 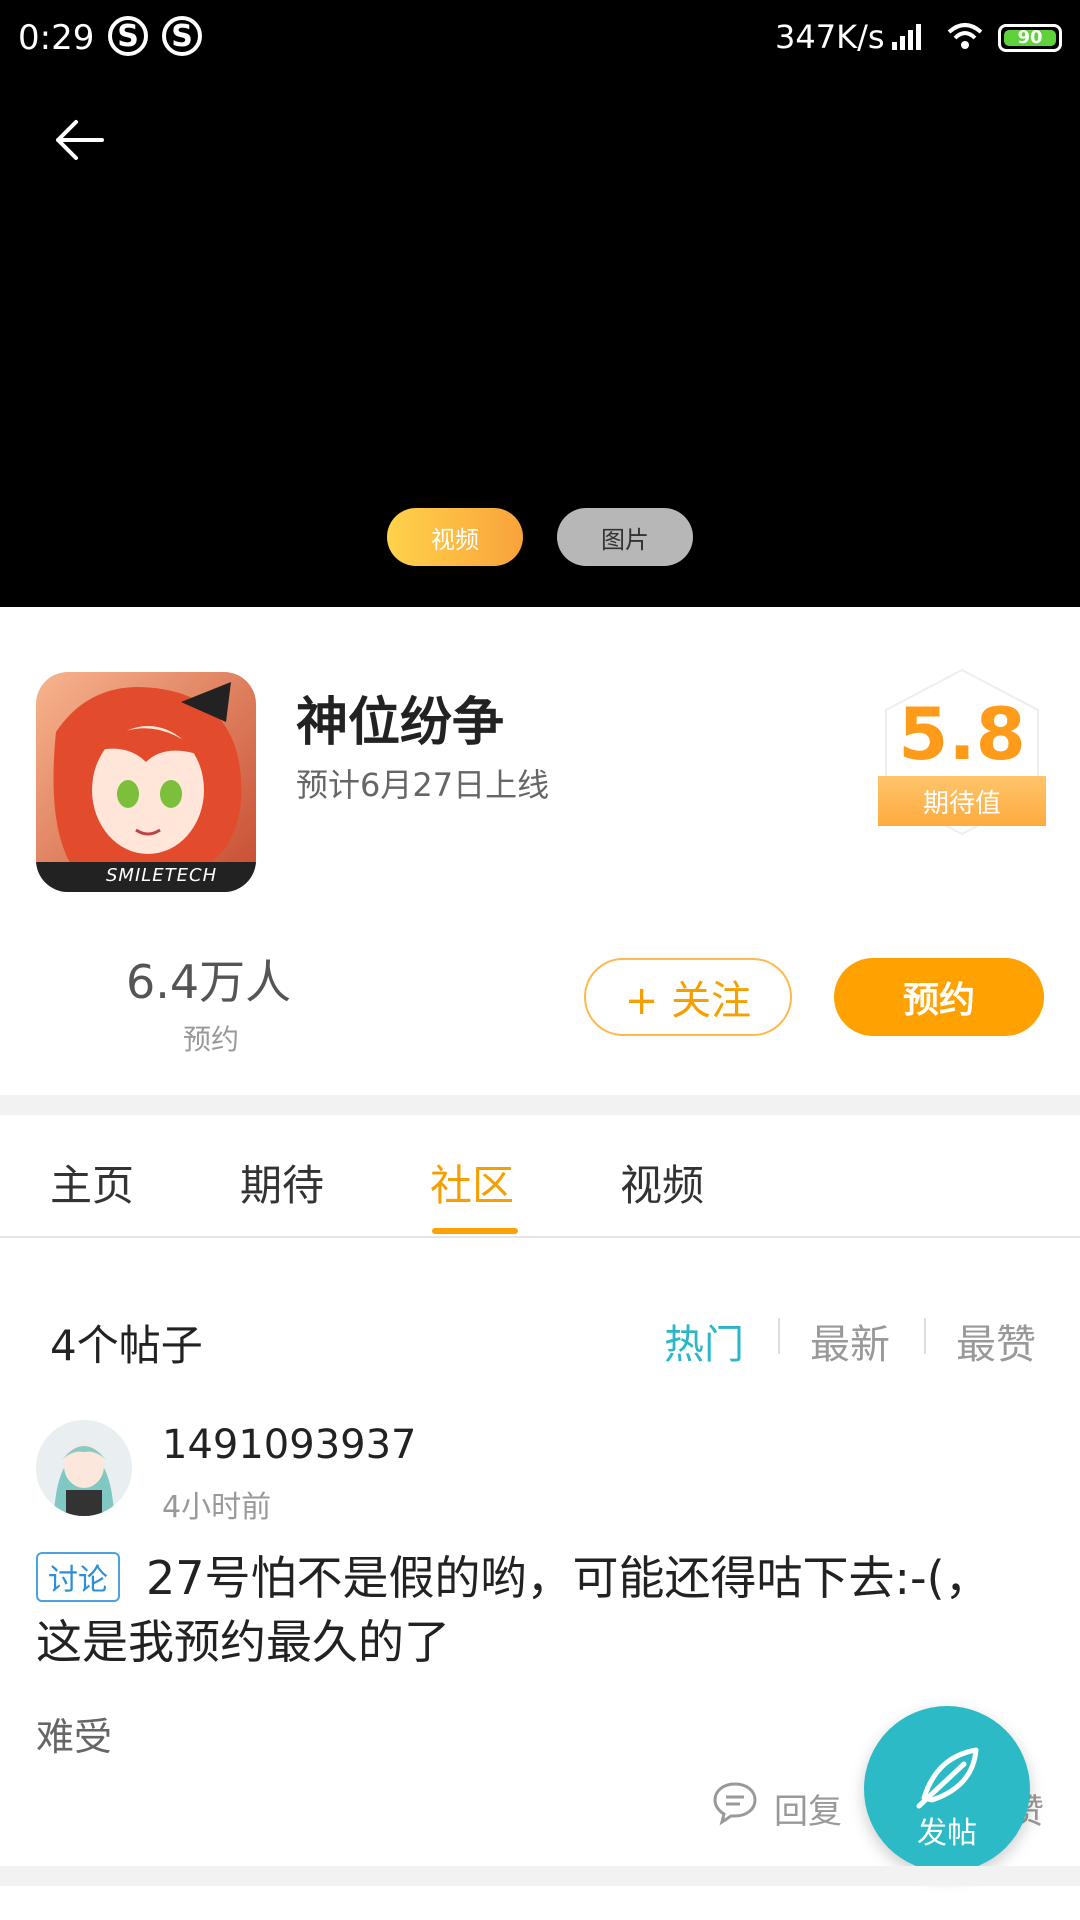 I want to click on new-post-fab: 发帖, so click(x=947, y=1789).